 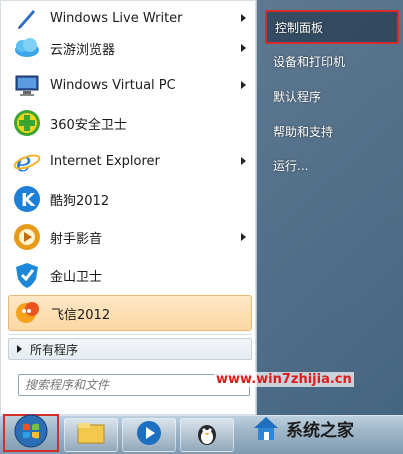 I want to click on program-label: Internet Explorer, so click(x=105, y=161).